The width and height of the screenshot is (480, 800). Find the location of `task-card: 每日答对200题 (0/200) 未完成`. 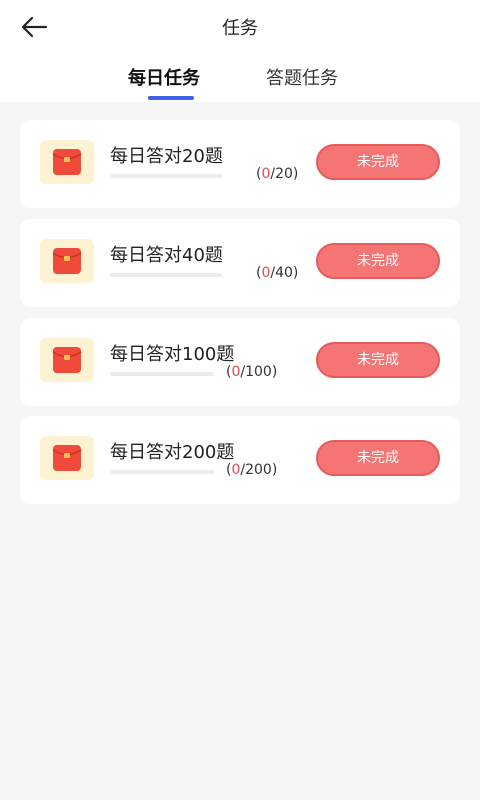

task-card: 每日答对200题 (0/200) 未完成 is located at coordinates (240, 460).